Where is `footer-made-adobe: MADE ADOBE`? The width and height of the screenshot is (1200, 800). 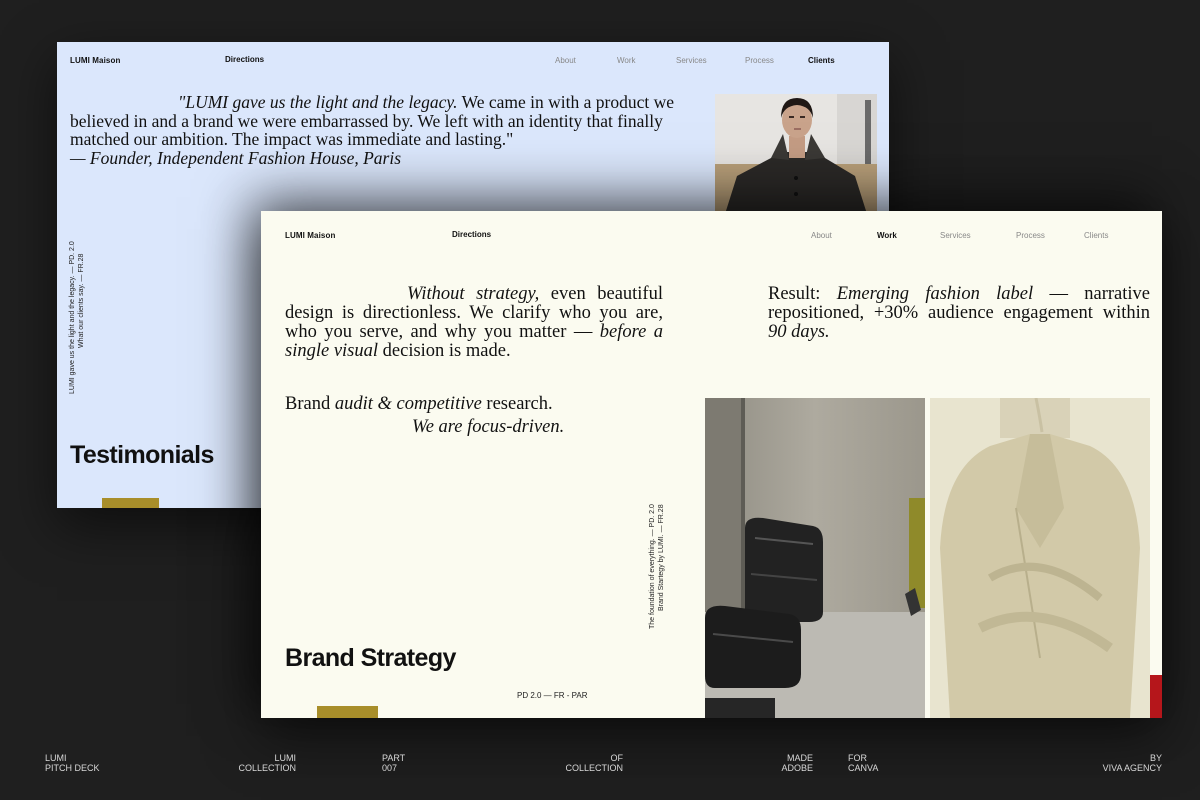 footer-made-adobe: MADE ADOBE is located at coordinates (797, 763).